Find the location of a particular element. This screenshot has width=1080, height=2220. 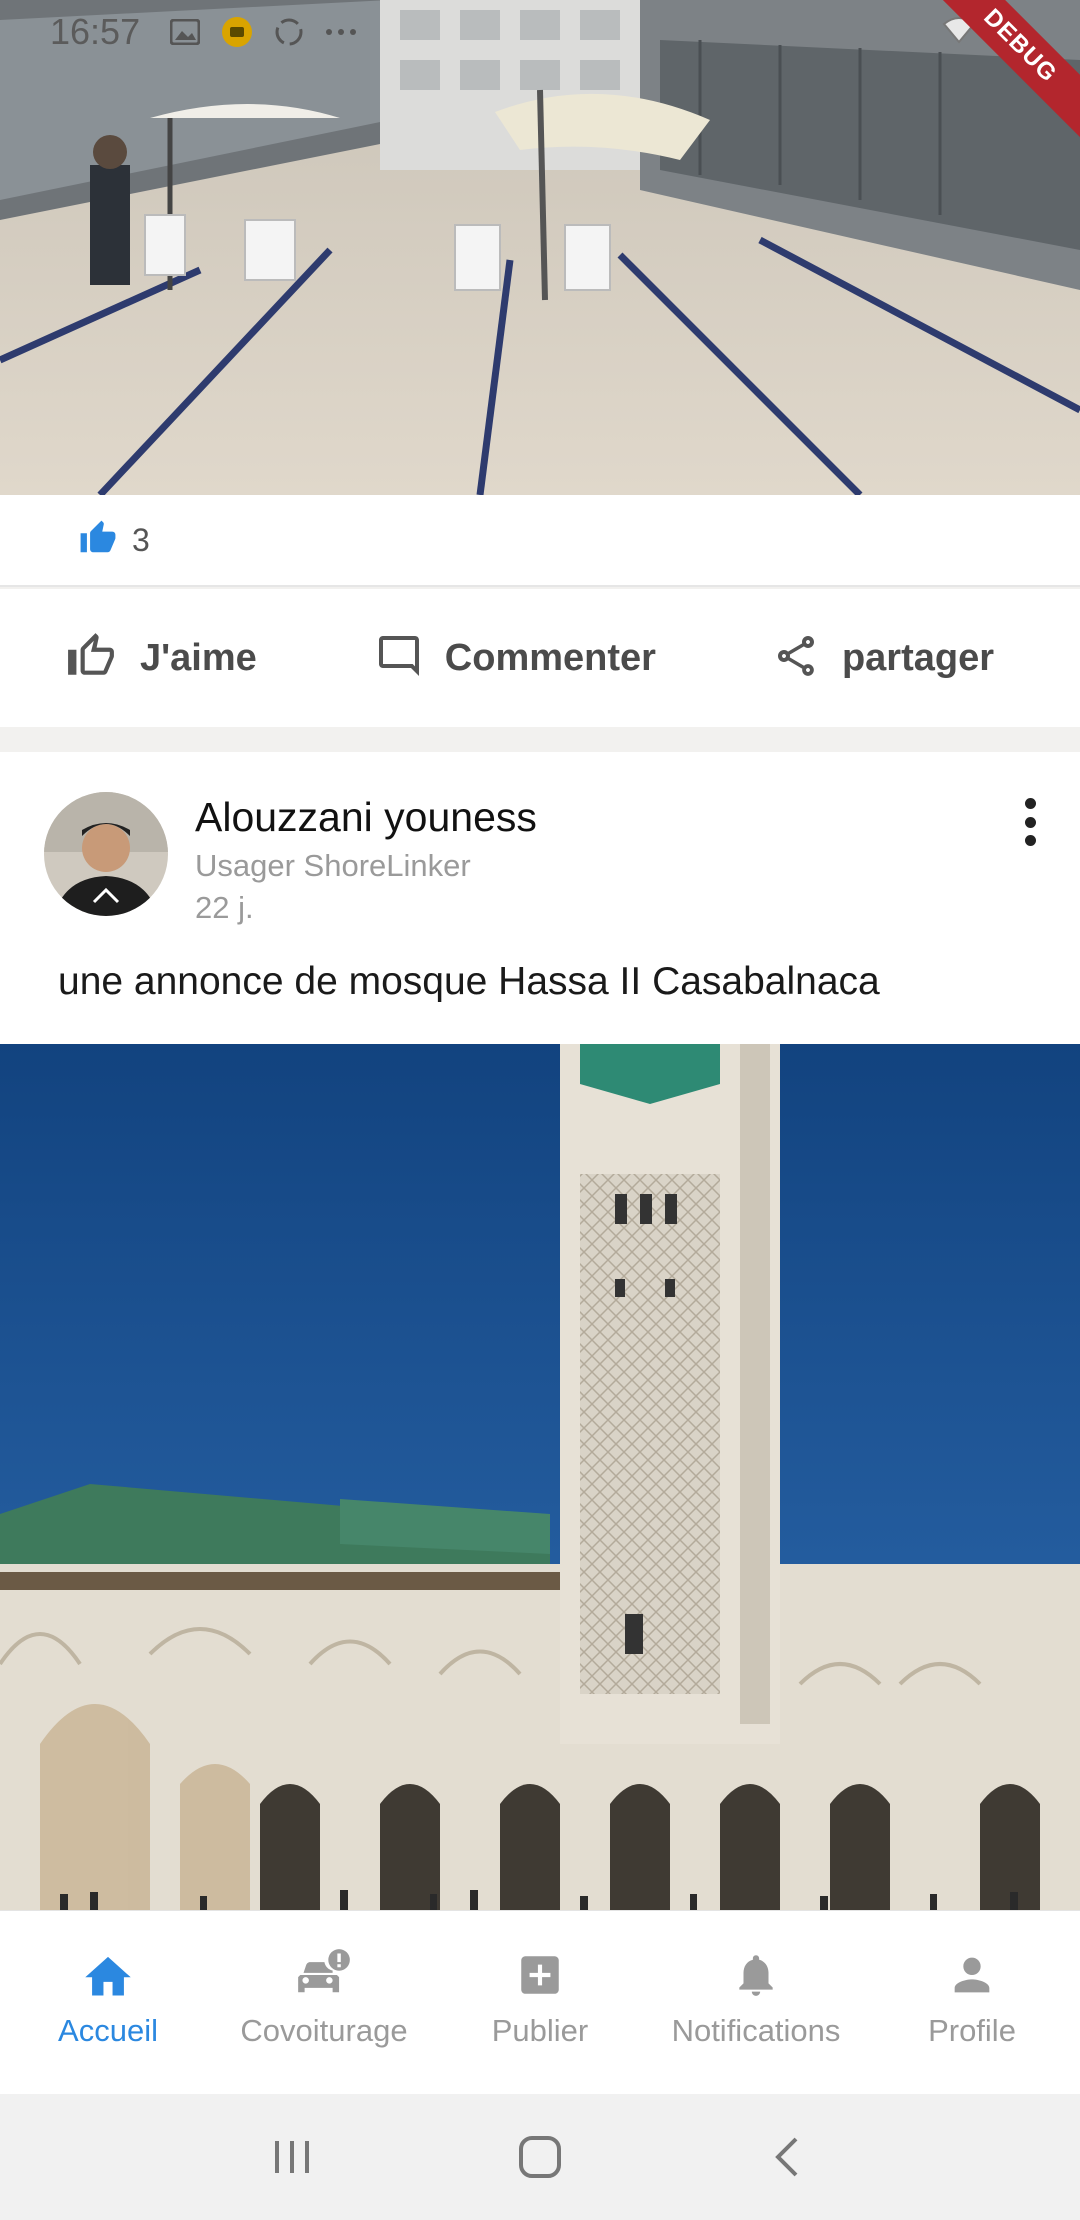

thumb-up-outline-icon is located at coordinates (91, 658).